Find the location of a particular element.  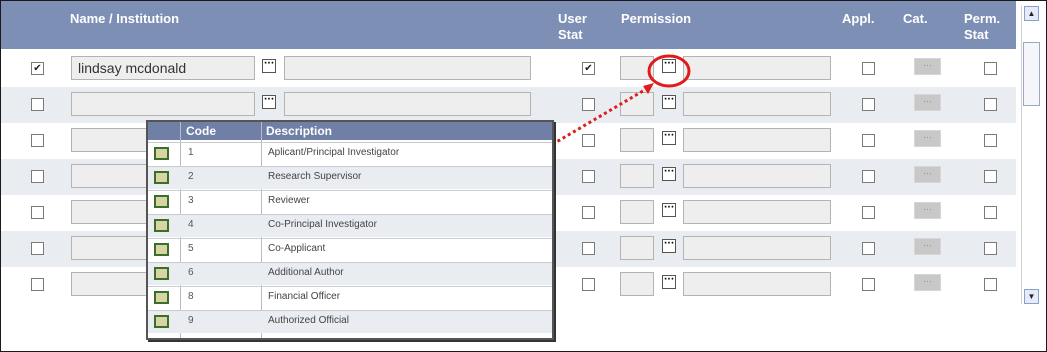

popup-item-description: Aplicant/Principal Investigator is located at coordinates (334, 152).